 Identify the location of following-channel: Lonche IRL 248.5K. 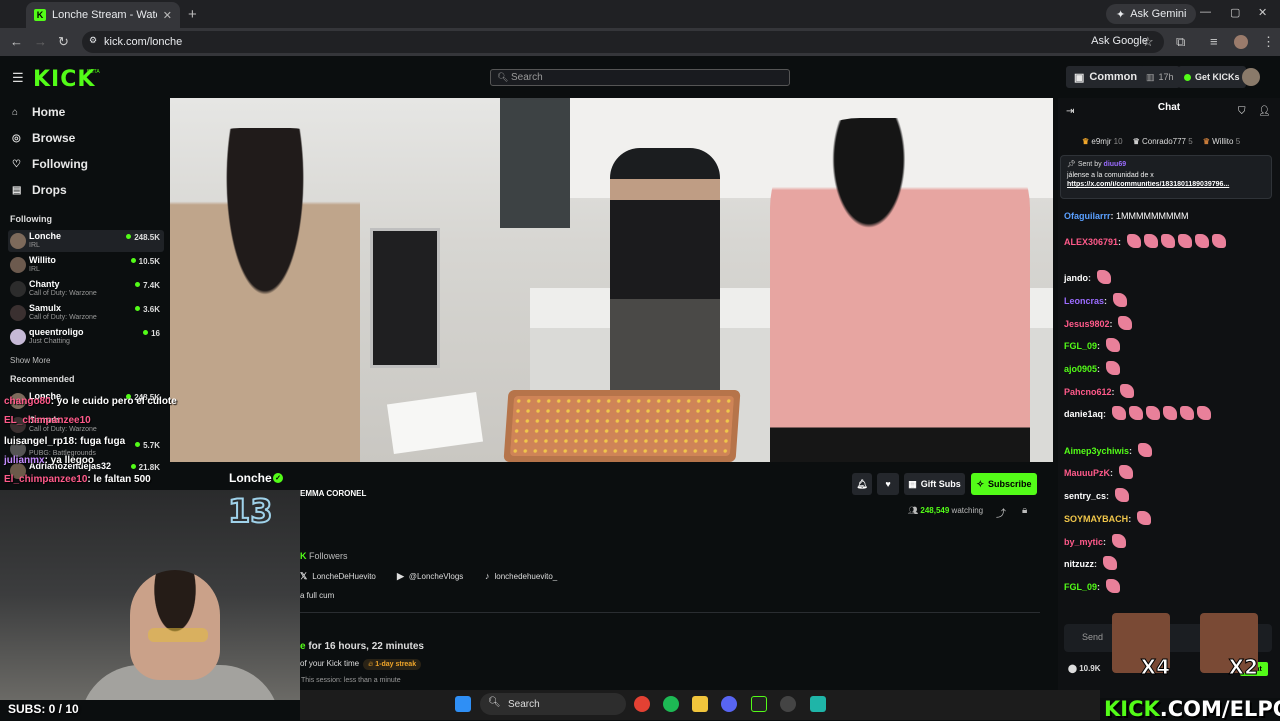
(86, 241).